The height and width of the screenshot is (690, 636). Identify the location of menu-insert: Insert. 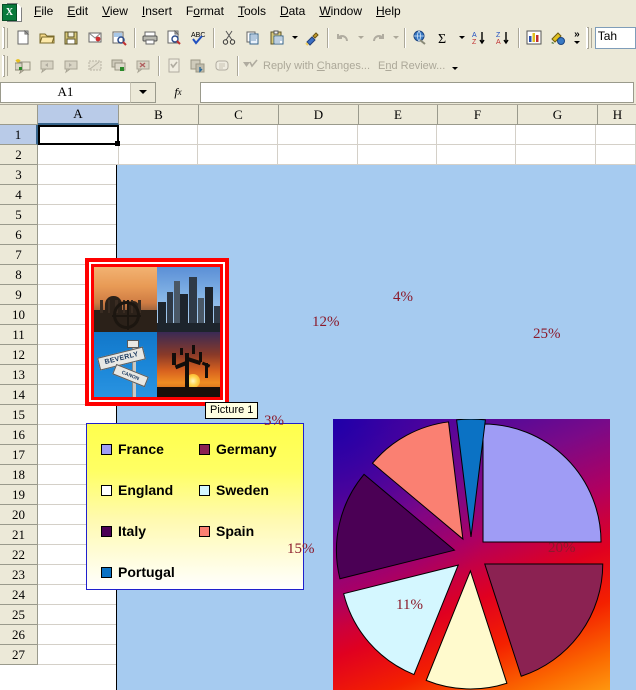
(157, 11).